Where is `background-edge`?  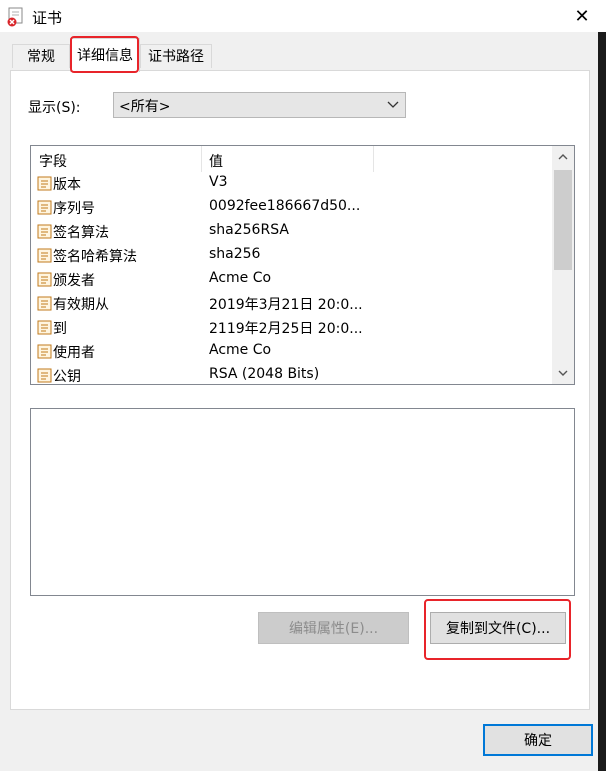 background-edge is located at coordinates (602, 401).